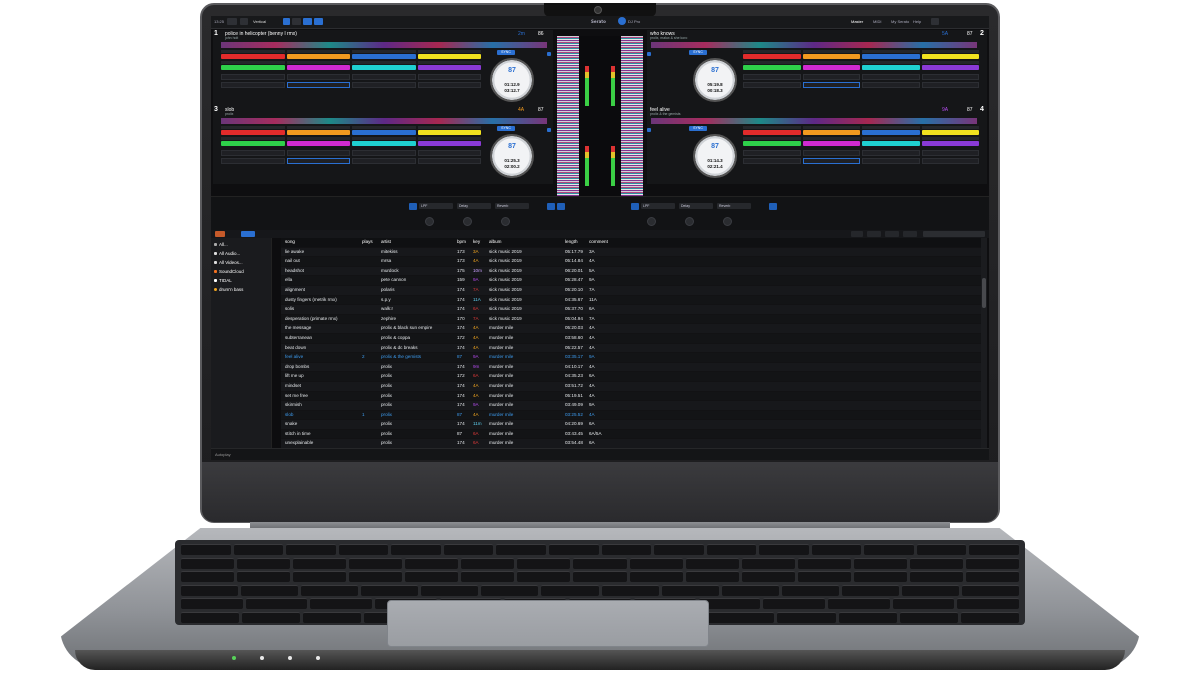 The image size is (1200, 675). Describe the element at coordinates (715, 156) in the screenshot. I see `deck-platter: 87 01:14.3 02:21.4` at that location.